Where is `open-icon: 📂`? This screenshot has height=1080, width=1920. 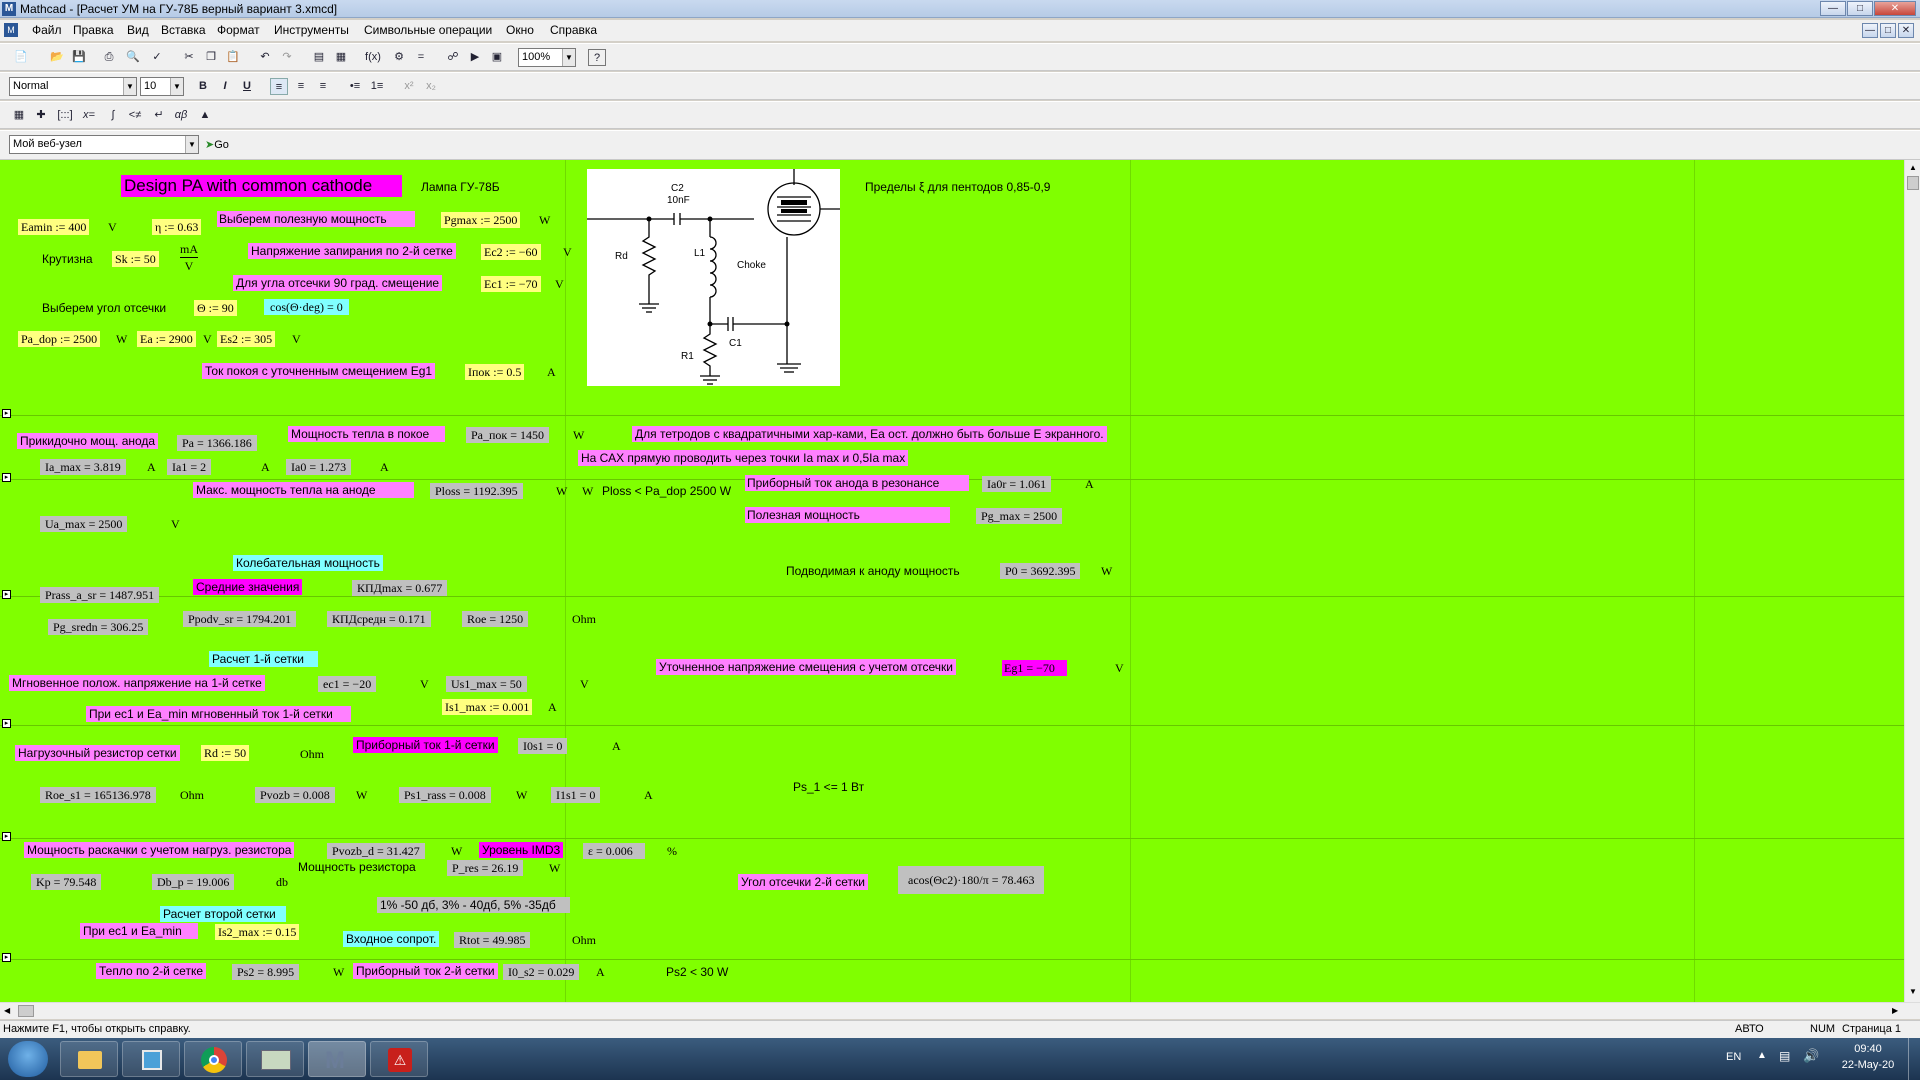
open-icon: 📂 is located at coordinates (57, 57).